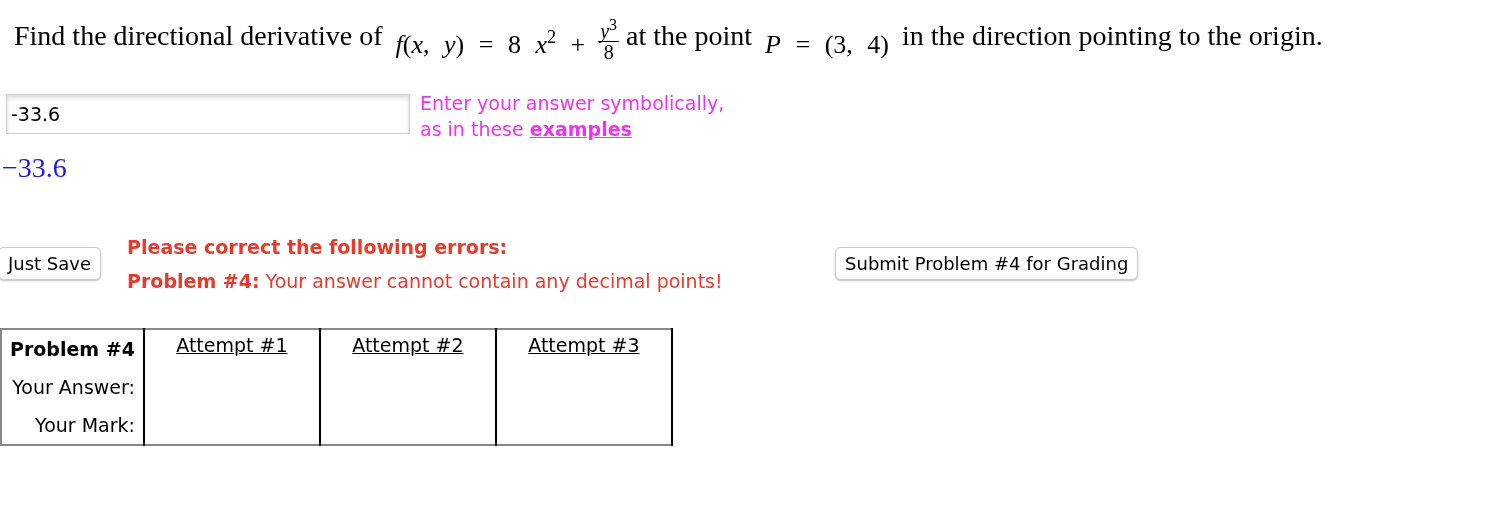 The width and height of the screenshot is (1492, 524). I want to click on math-formula: P = (3, 4), so click(827, 44).